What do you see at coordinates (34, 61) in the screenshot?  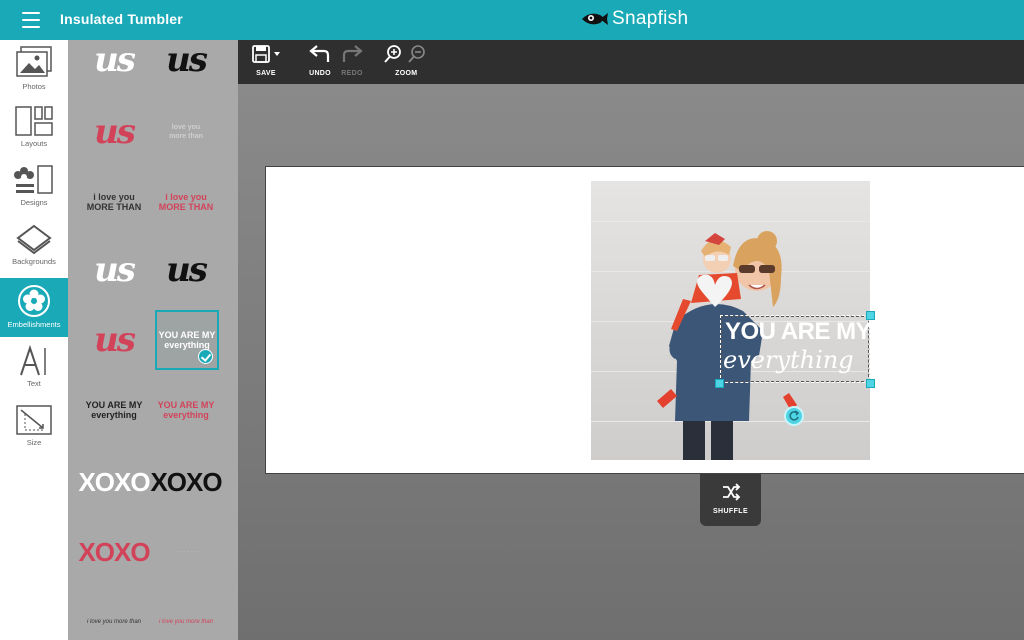 I see `photos-icon` at bounding box center [34, 61].